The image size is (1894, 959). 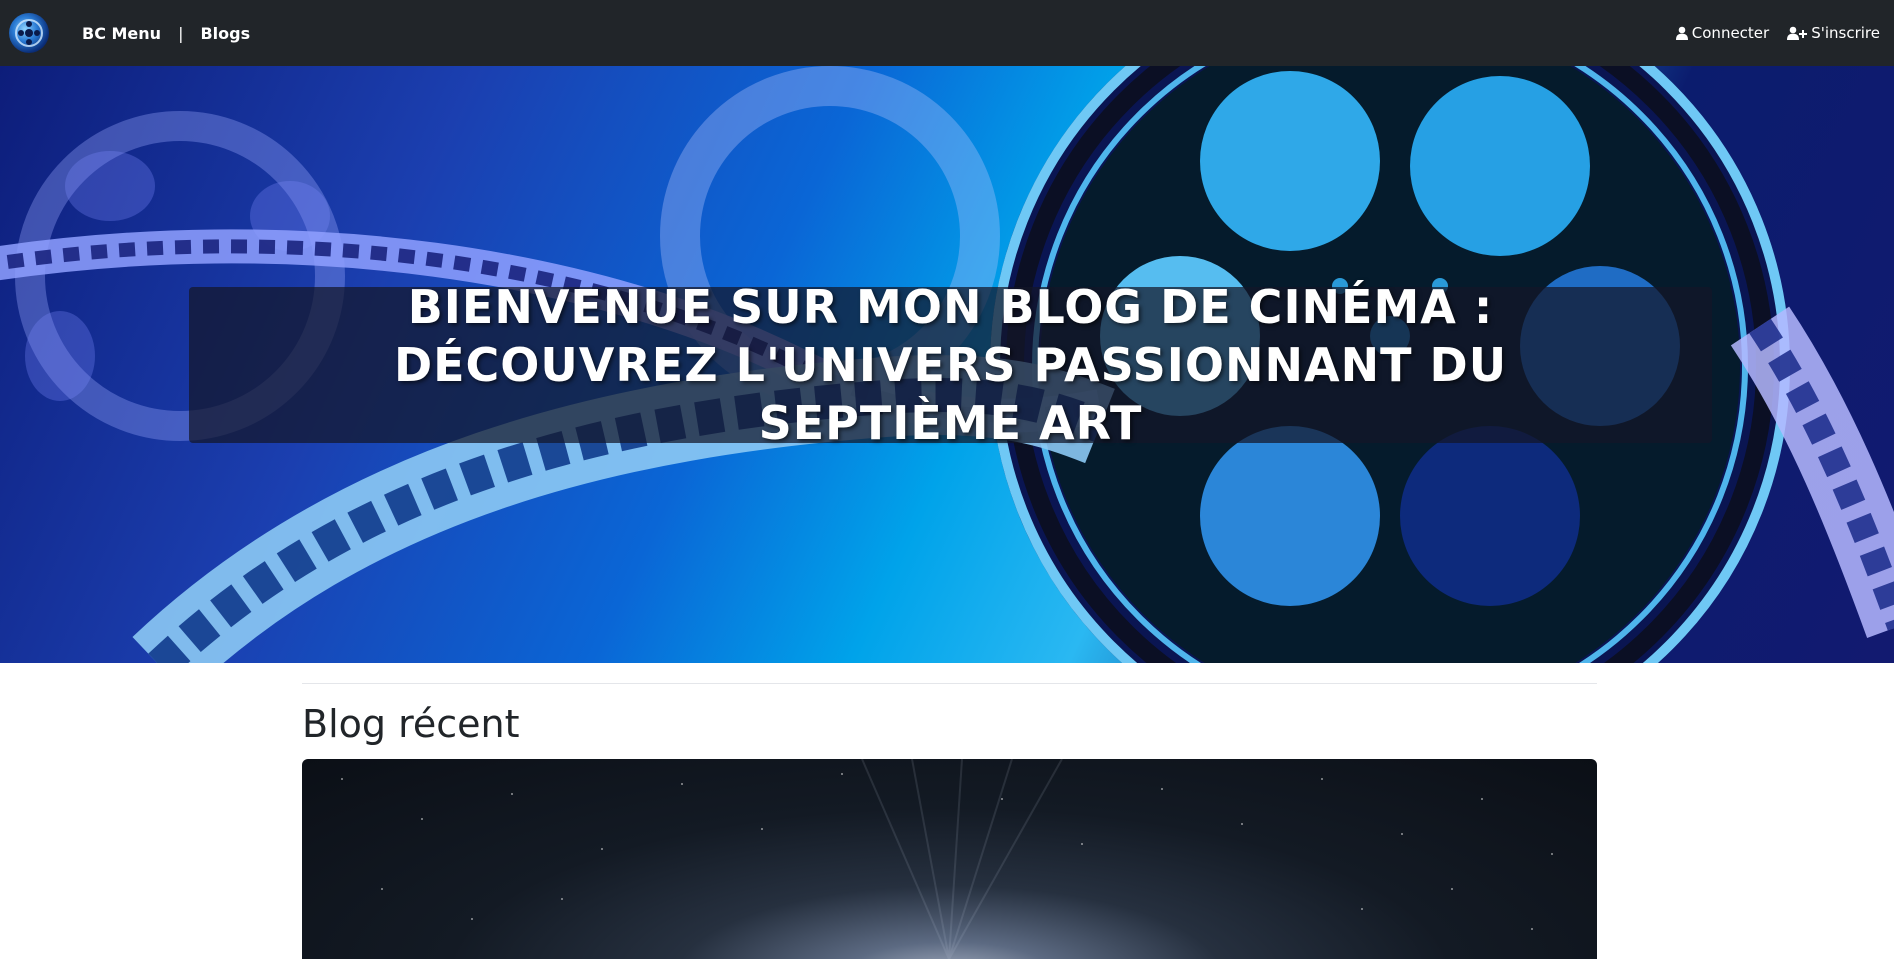 What do you see at coordinates (1730, 33) in the screenshot?
I see `login-label: Connecter` at bounding box center [1730, 33].